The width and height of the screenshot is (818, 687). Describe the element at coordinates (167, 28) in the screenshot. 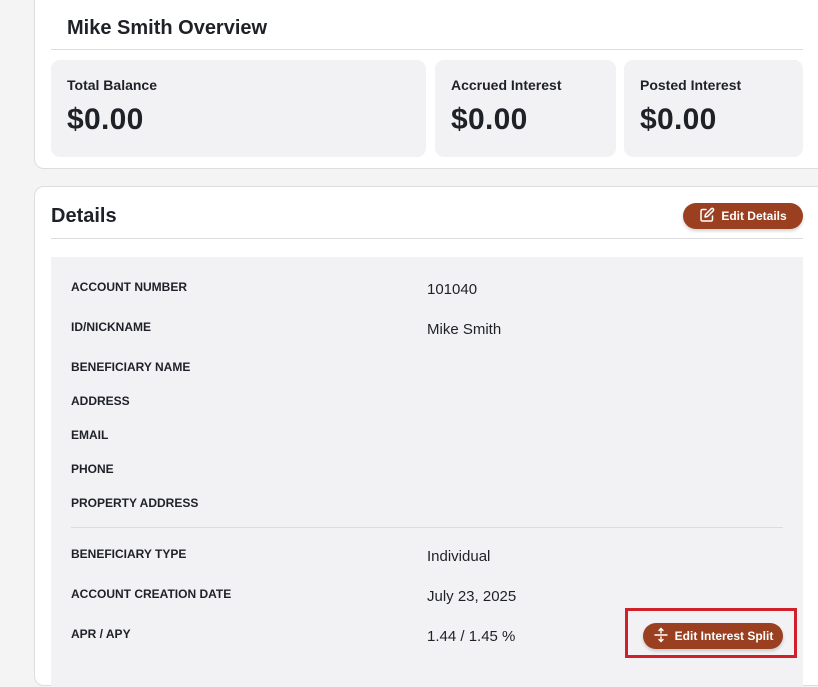

I see `overview-title: Mike Smith Overview` at that location.